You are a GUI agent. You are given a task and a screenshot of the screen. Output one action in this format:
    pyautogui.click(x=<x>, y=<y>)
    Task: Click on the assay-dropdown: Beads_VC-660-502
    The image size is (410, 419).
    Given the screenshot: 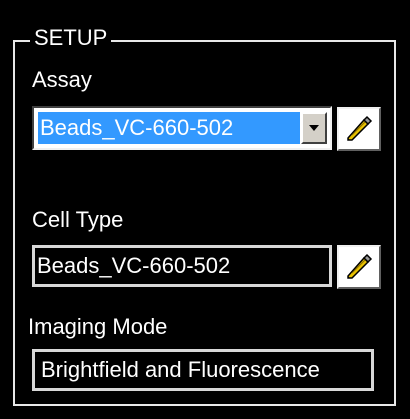 What is the action you would take?
    pyautogui.click(x=182, y=128)
    